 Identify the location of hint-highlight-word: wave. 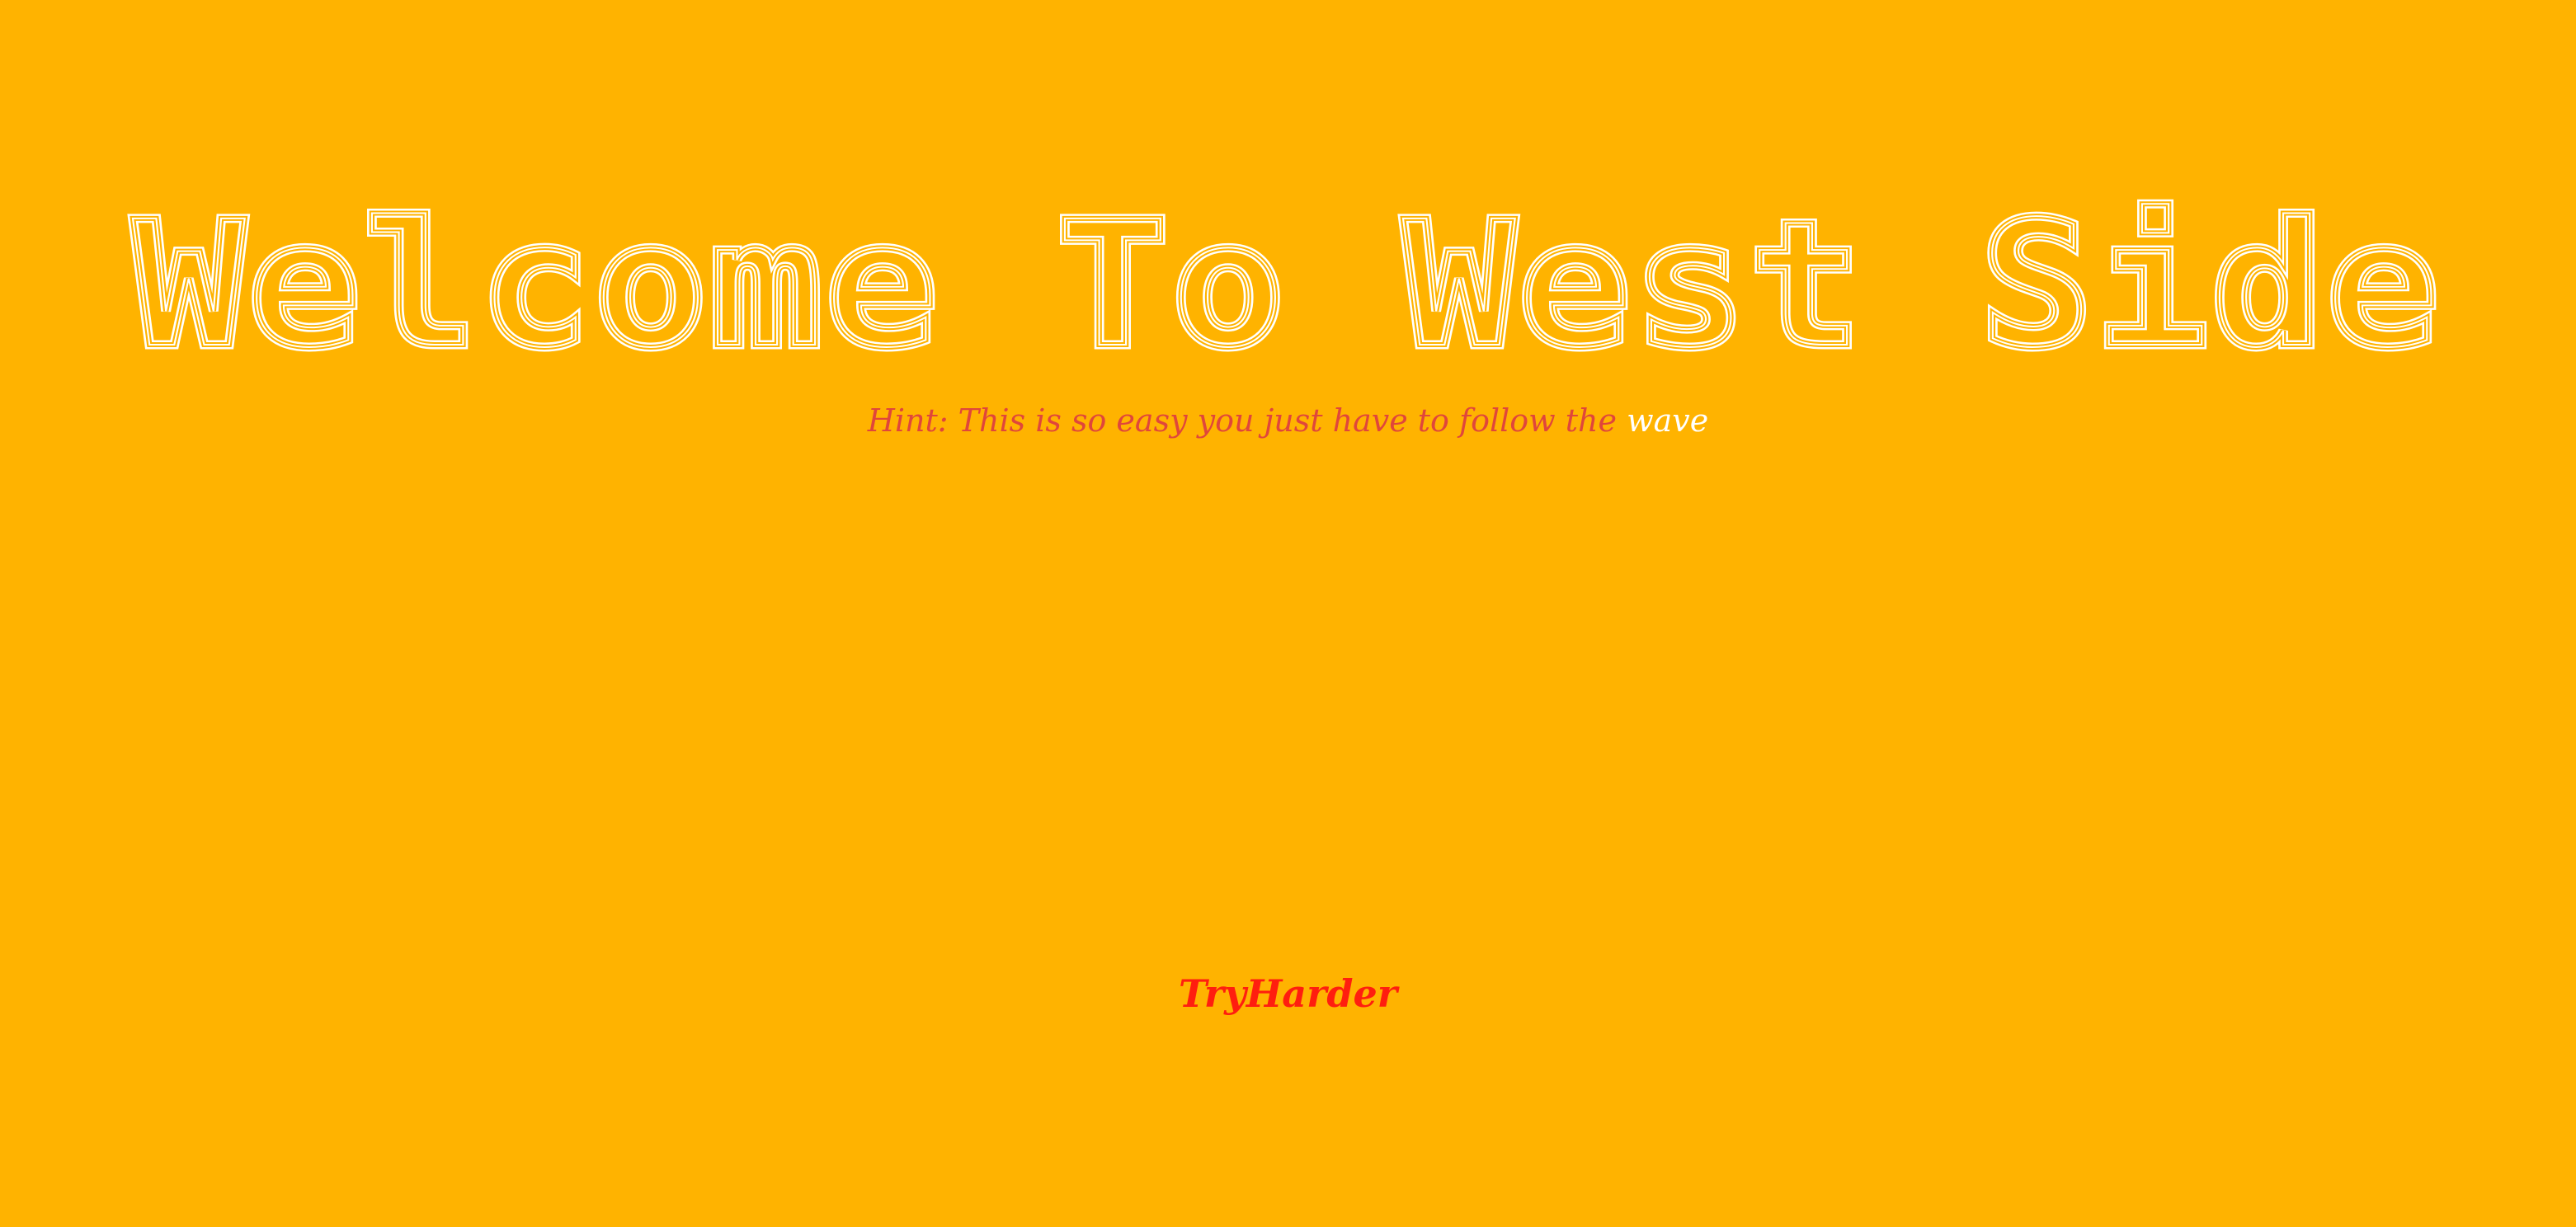
(1668, 420).